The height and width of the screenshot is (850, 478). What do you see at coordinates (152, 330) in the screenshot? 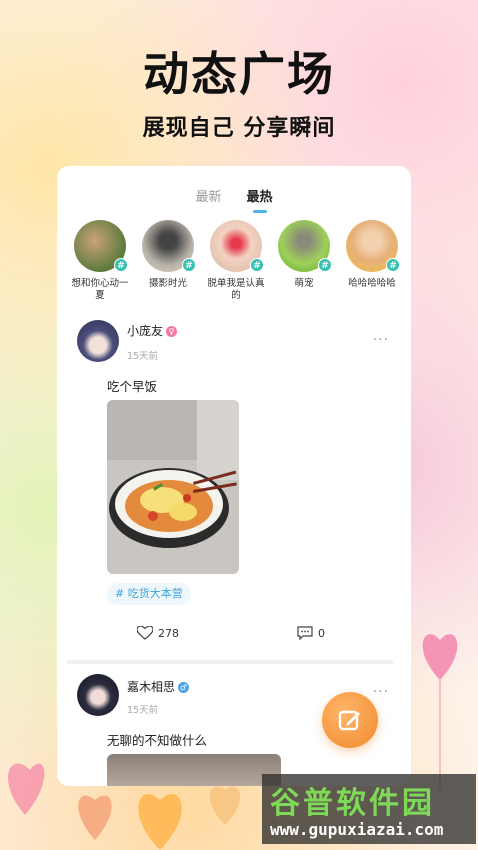
I see `post-username: 小庞友 ♀` at bounding box center [152, 330].